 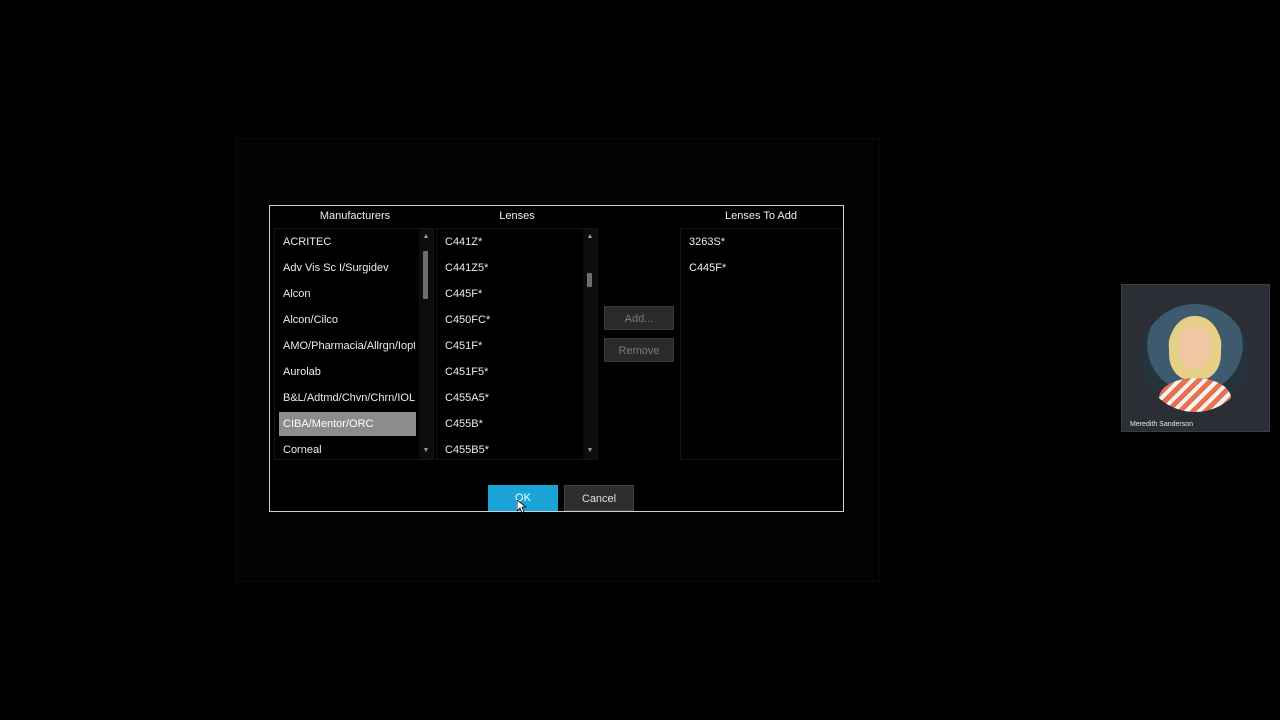 I want to click on lens-item: C455B5*, so click(x=510, y=448).